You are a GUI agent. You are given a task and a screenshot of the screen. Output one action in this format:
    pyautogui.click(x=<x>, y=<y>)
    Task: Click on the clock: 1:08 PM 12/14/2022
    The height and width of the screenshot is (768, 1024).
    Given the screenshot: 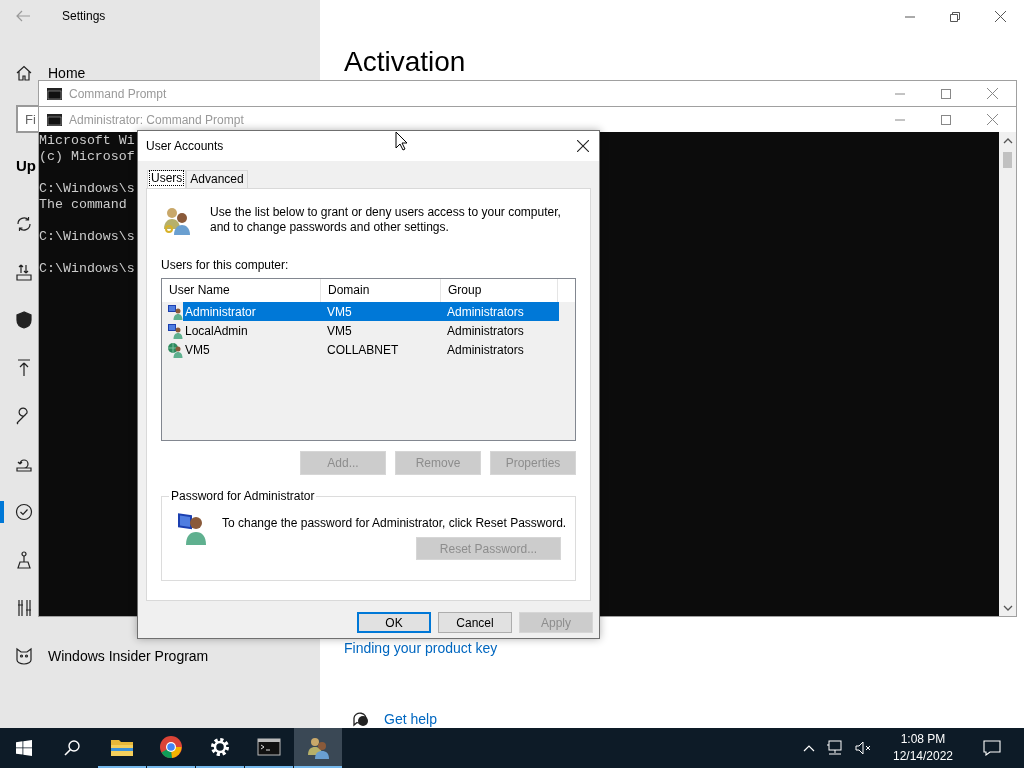 What is the action you would take?
    pyautogui.click(x=923, y=748)
    